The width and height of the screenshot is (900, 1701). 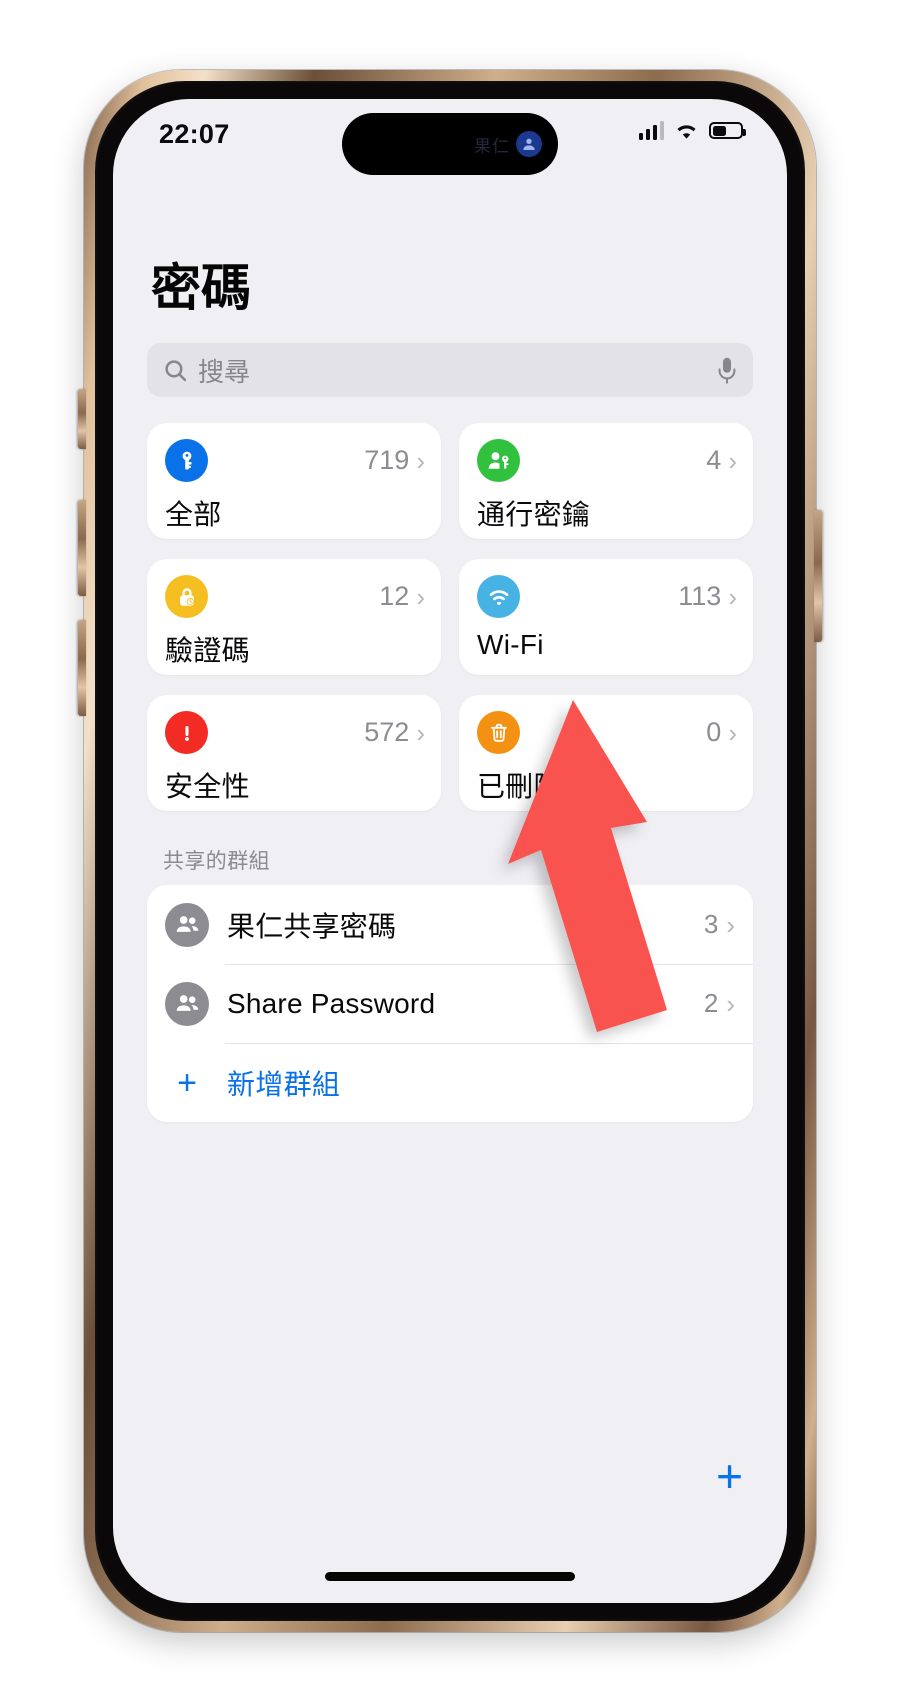 I want to click on category-label: 通行密鑰, so click(x=534, y=514).